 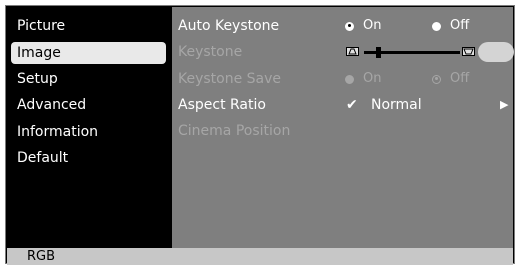 What do you see at coordinates (468, 51) in the screenshot?
I see `keystone-wide-icon` at bounding box center [468, 51].